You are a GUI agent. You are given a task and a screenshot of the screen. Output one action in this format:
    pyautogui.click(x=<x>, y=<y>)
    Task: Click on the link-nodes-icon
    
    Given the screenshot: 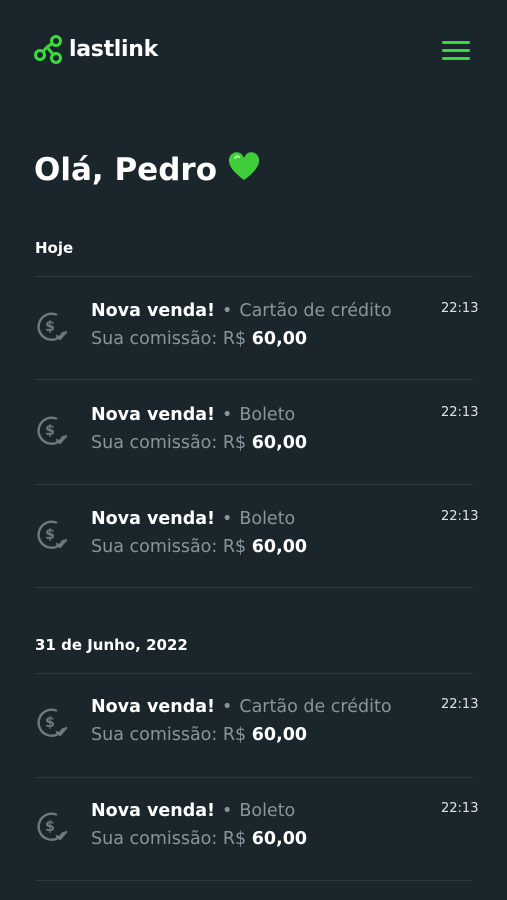 What is the action you would take?
    pyautogui.click(x=48, y=49)
    